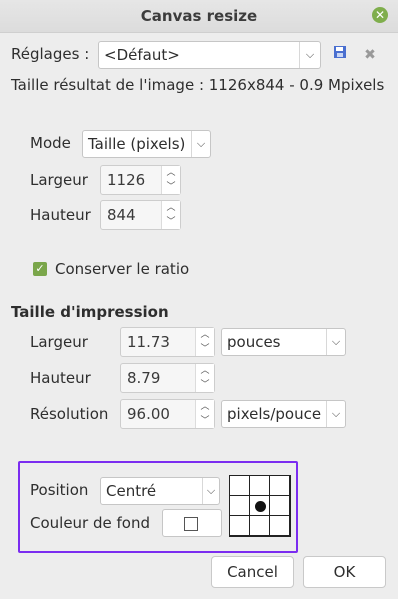 The width and height of the screenshot is (398, 599). What do you see at coordinates (50, 54) in the screenshot?
I see `presets-label: Réglages :` at bounding box center [50, 54].